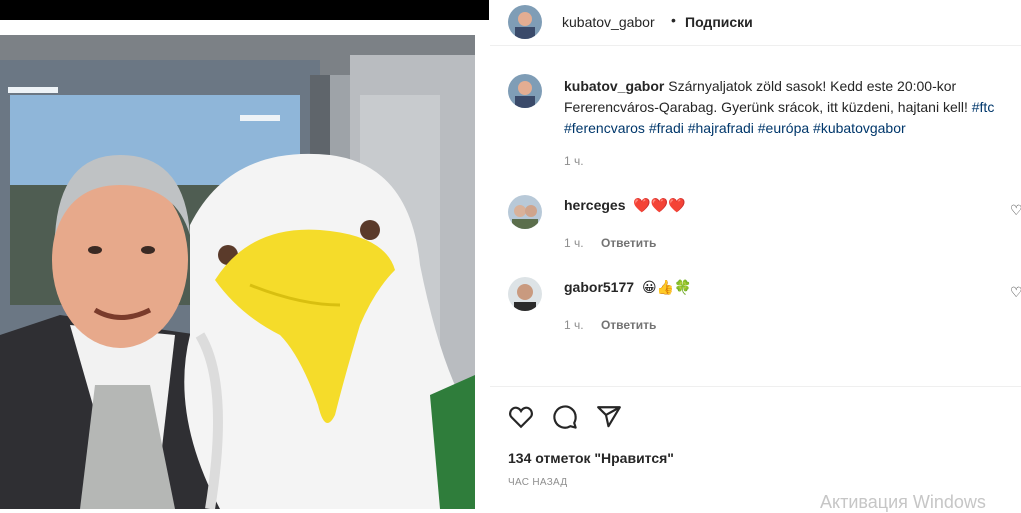 The height and width of the screenshot is (513, 1021). I want to click on caption-avatar, so click(525, 91).